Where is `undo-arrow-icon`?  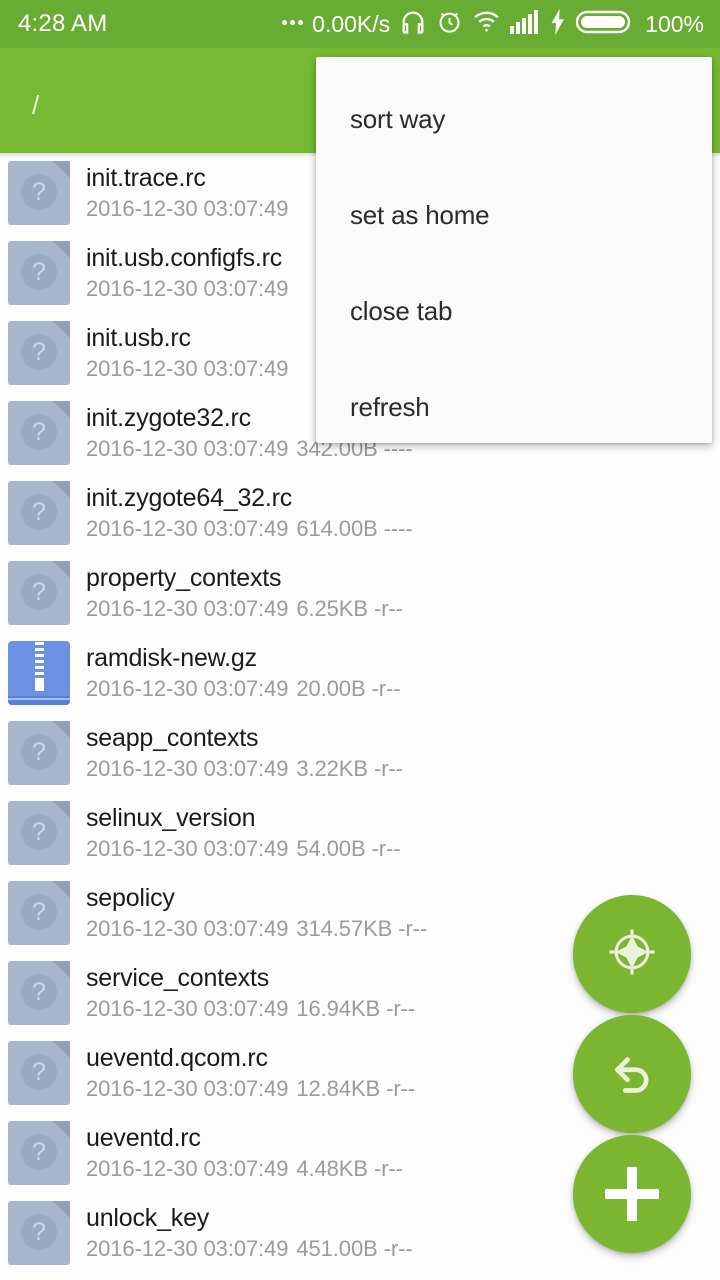
undo-arrow-icon is located at coordinates (632, 1074).